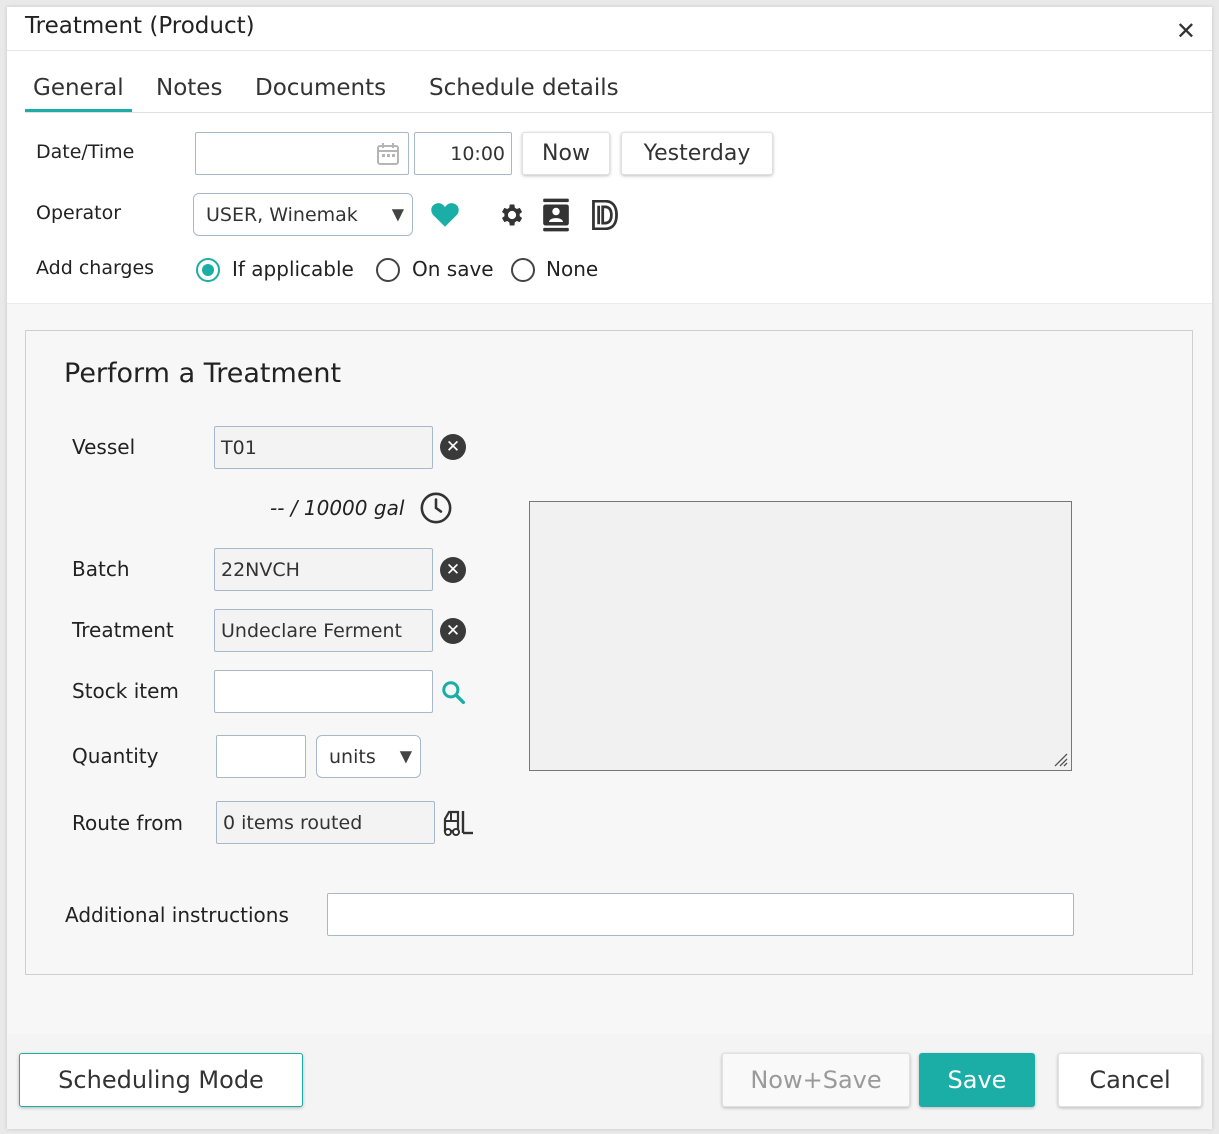  I want to click on cancel-button: Cancel, so click(1130, 1080).